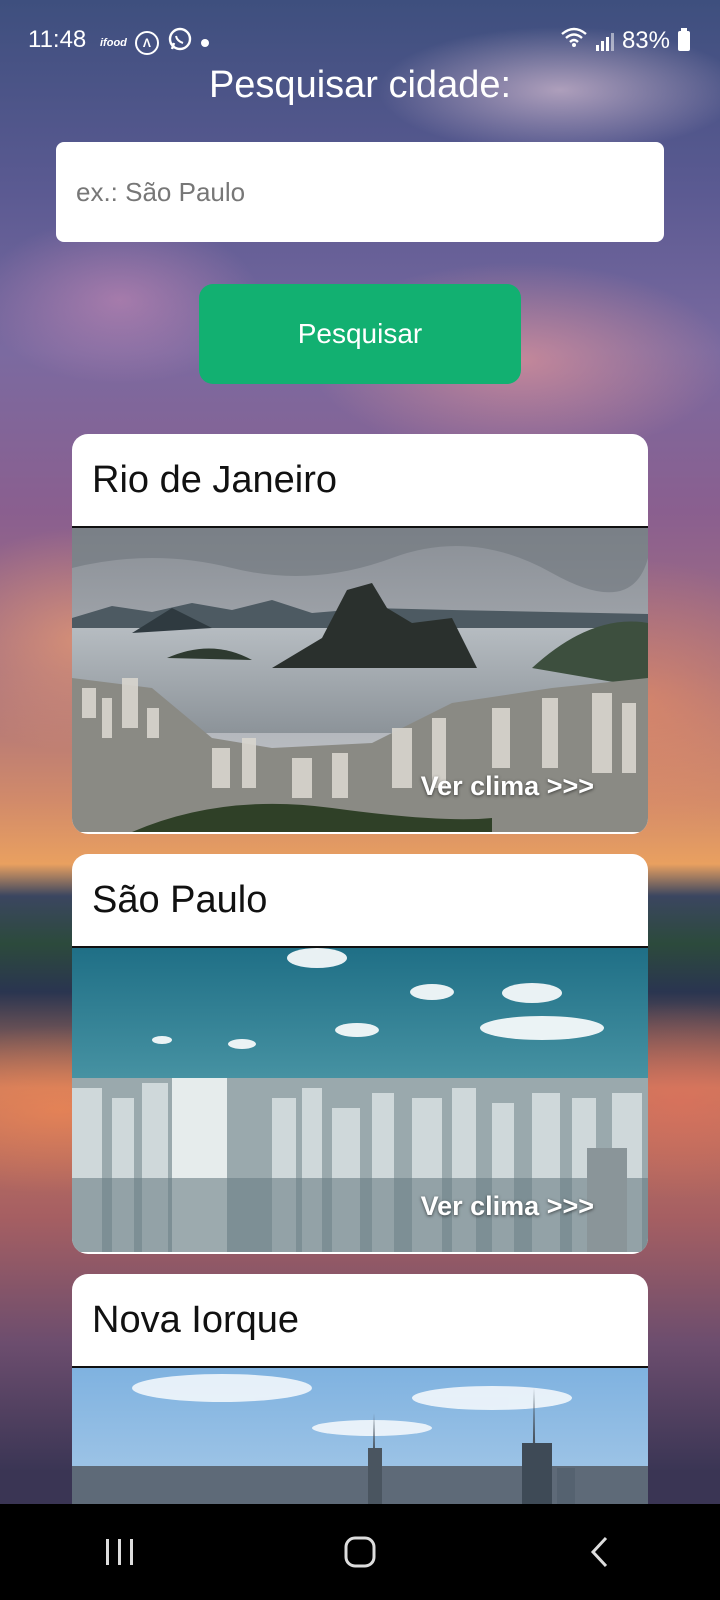  I want to click on battery-percent: 83%, so click(645, 40).